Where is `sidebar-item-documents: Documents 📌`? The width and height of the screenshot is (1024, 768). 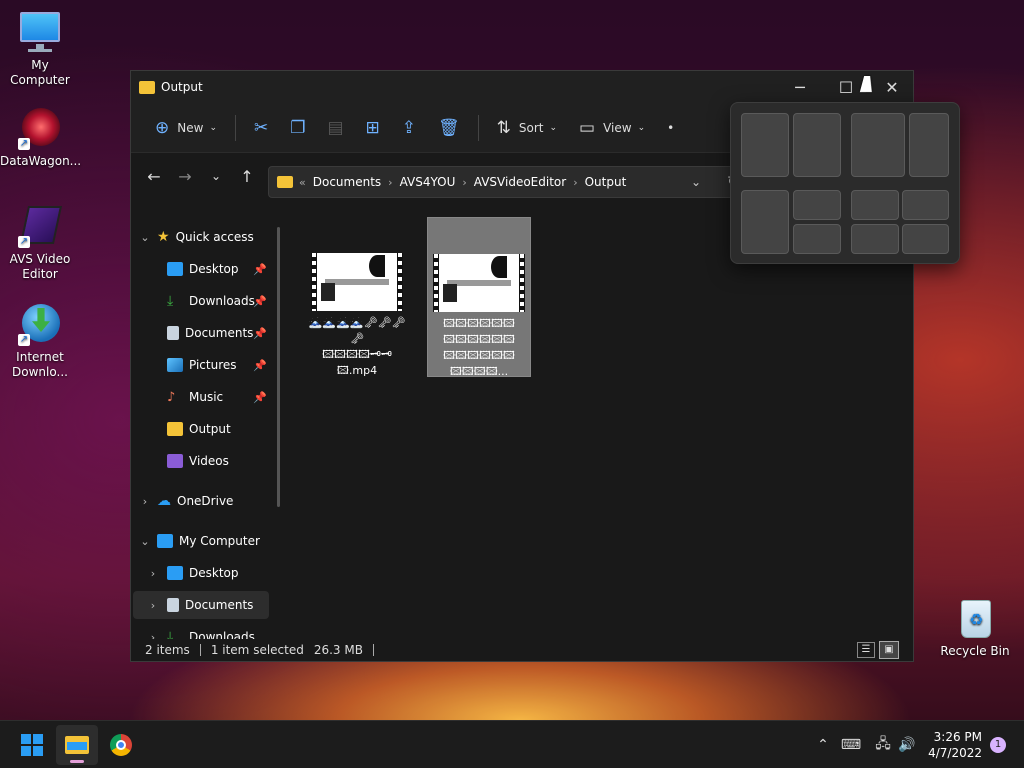
sidebar-item-documents: Documents 📌 is located at coordinates (217, 333).